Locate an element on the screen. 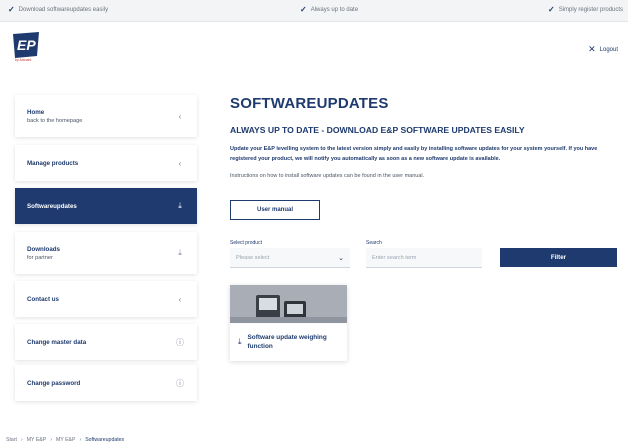 The width and height of the screenshot is (628, 445). card-body: ⤓ Software update weighing function is located at coordinates (288, 342).